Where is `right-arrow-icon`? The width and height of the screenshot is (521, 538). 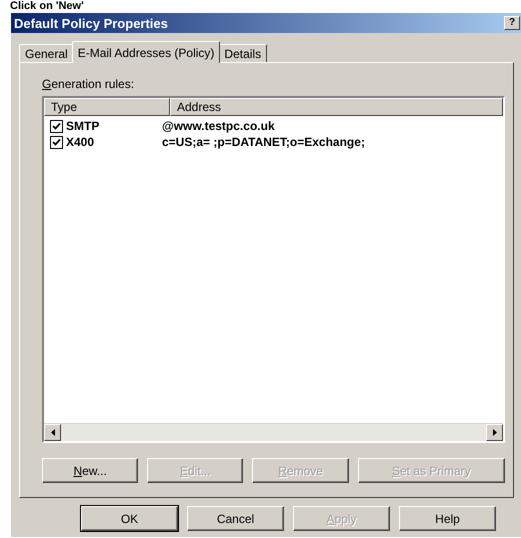 right-arrow-icon is located at coordinates (494, 432).